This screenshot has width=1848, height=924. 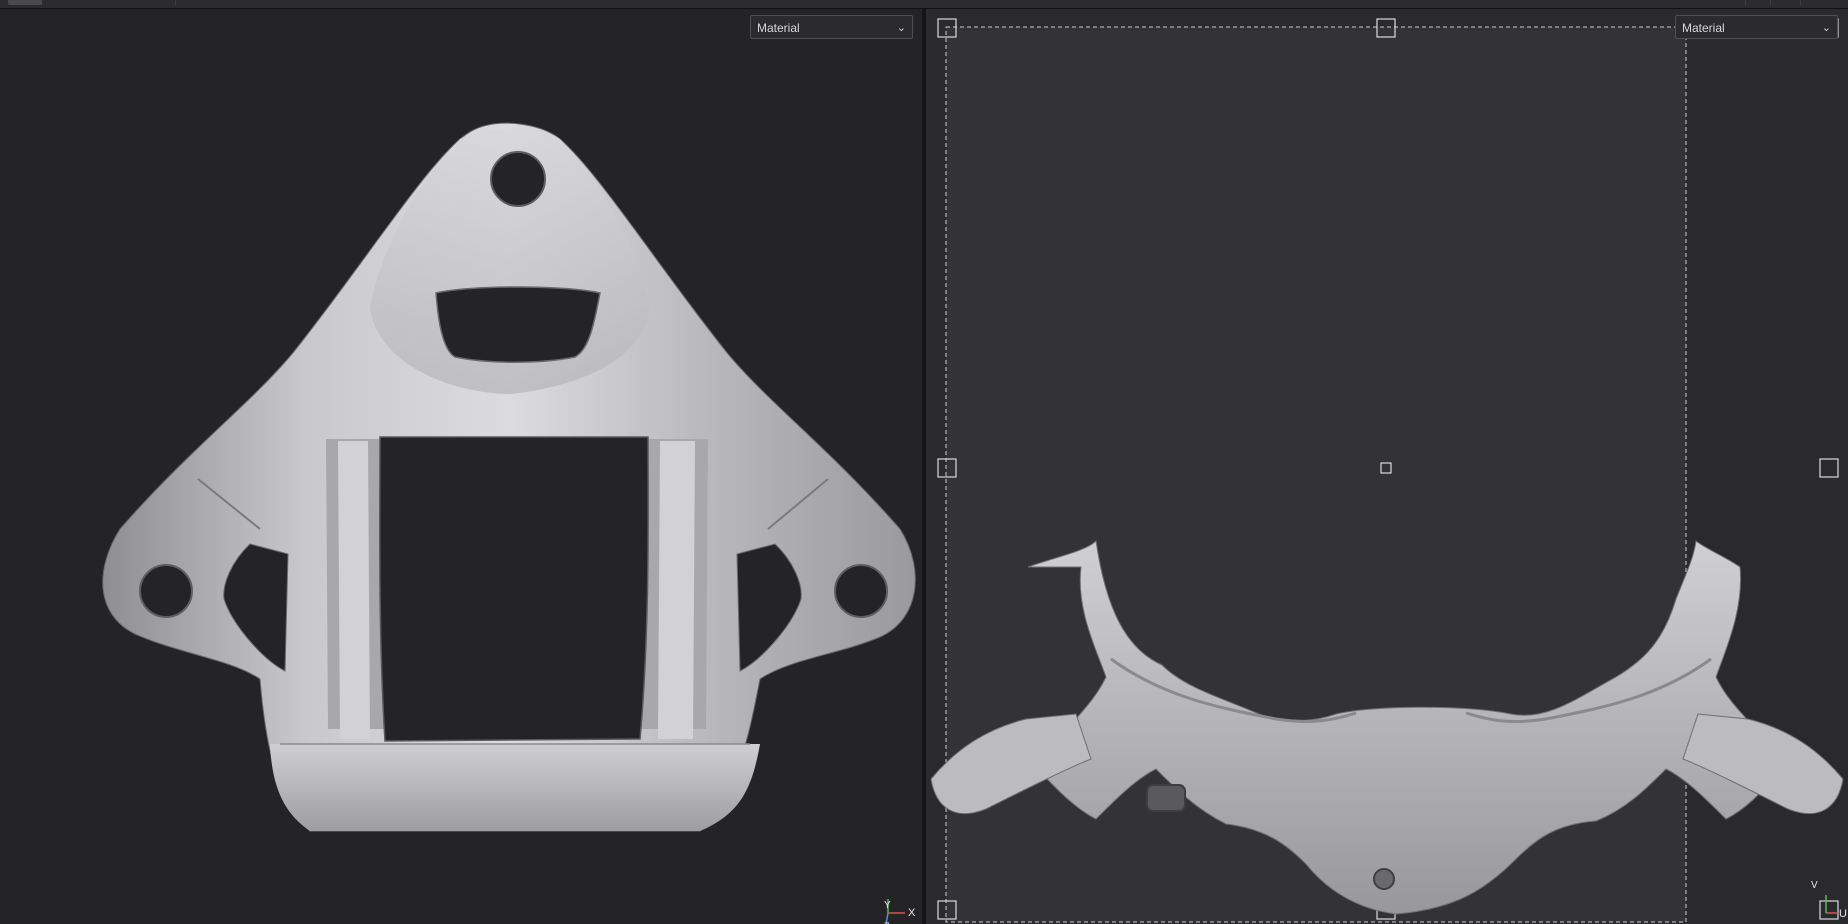 What do you see at coordinates (1814, 885) in the screenshot?
I see `axis-v-label: V` at bounding box center [1814, 885].